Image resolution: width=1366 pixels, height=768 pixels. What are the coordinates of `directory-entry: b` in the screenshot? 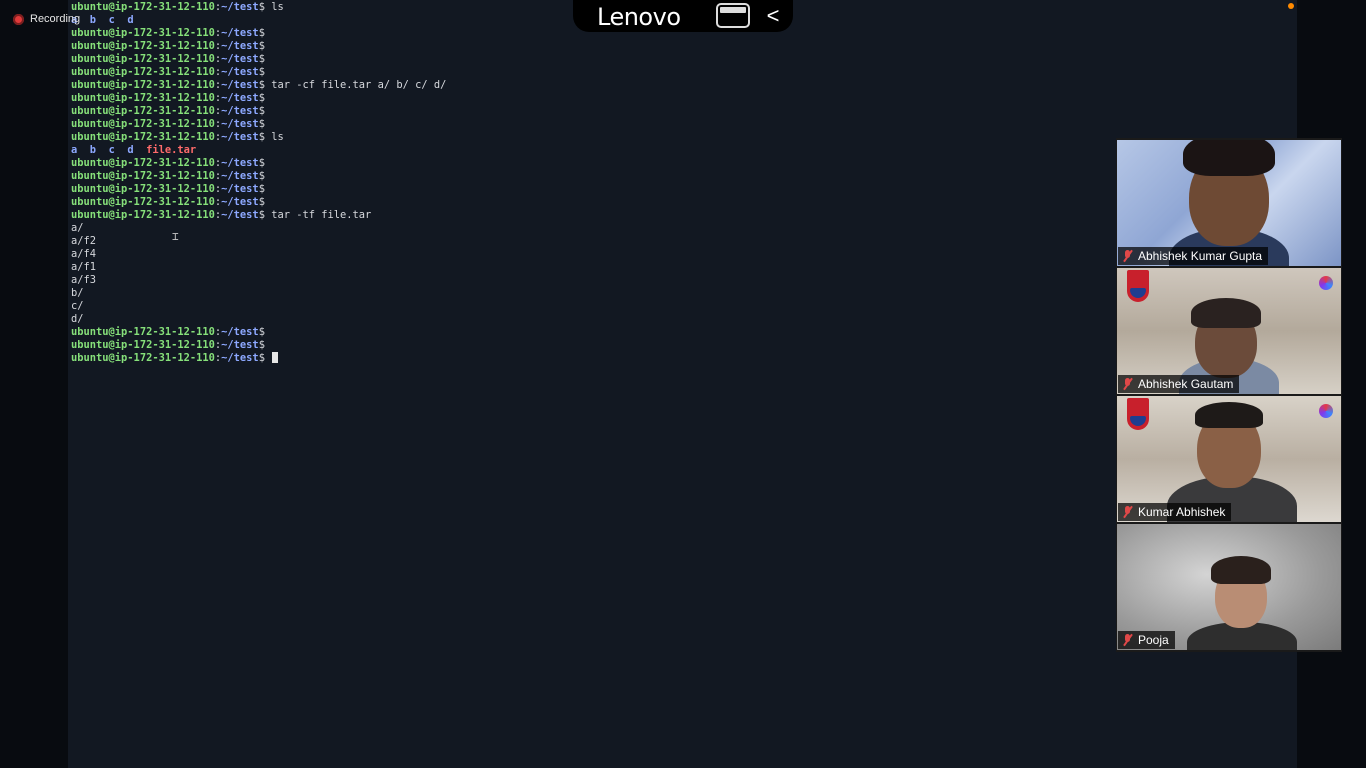 It's located at (93, 150).